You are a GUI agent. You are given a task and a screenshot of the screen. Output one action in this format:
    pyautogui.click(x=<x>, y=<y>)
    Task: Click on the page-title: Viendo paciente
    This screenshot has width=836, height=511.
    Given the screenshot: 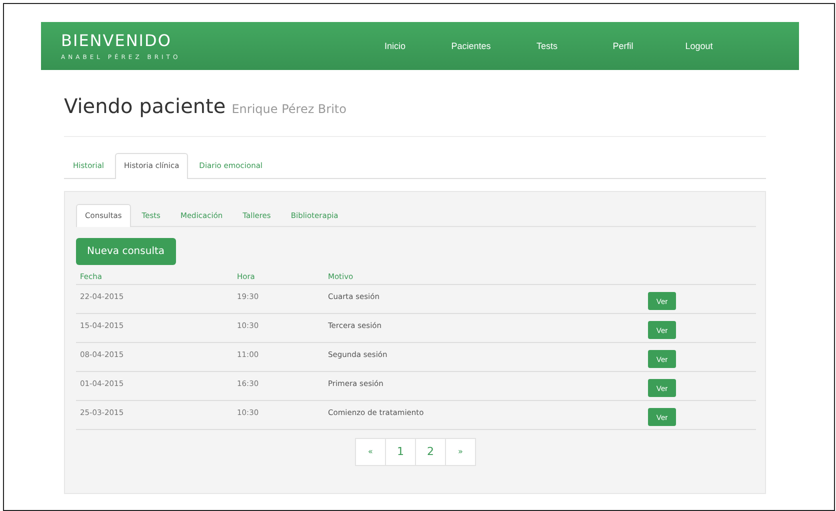 What is the action you would take?
    pyautogui.click(x=145, y=106)
    